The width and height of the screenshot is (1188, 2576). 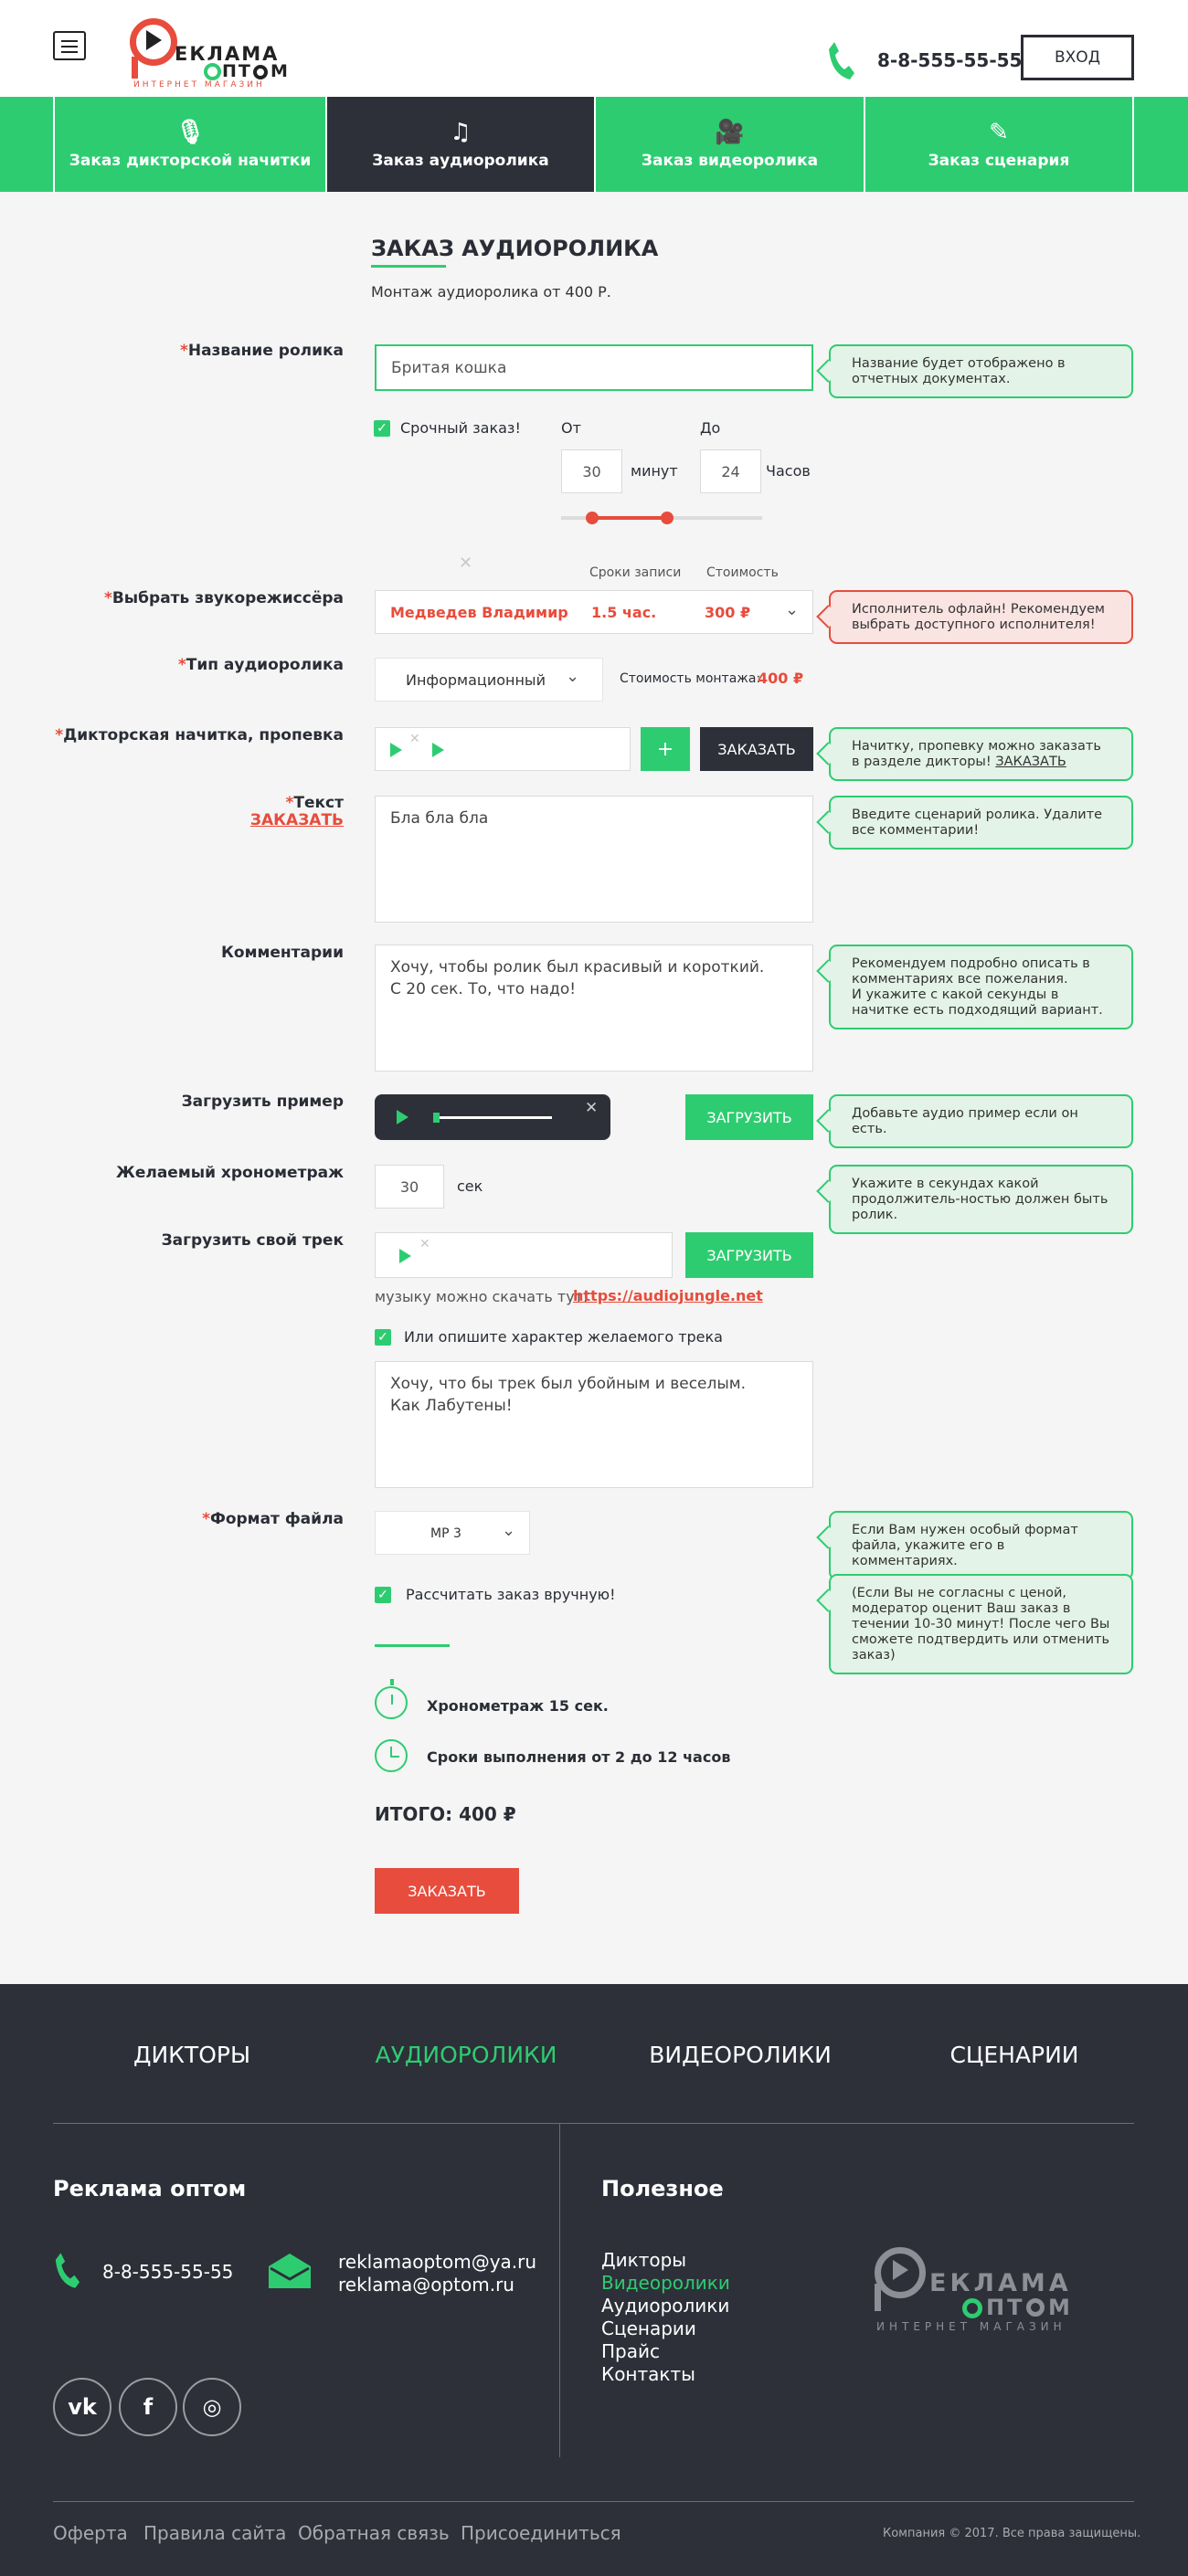 What do you see at coordinates (1077, 58) in the screenshot?
I see `login-button: ВХОД` at bounding box center [1077, 58].